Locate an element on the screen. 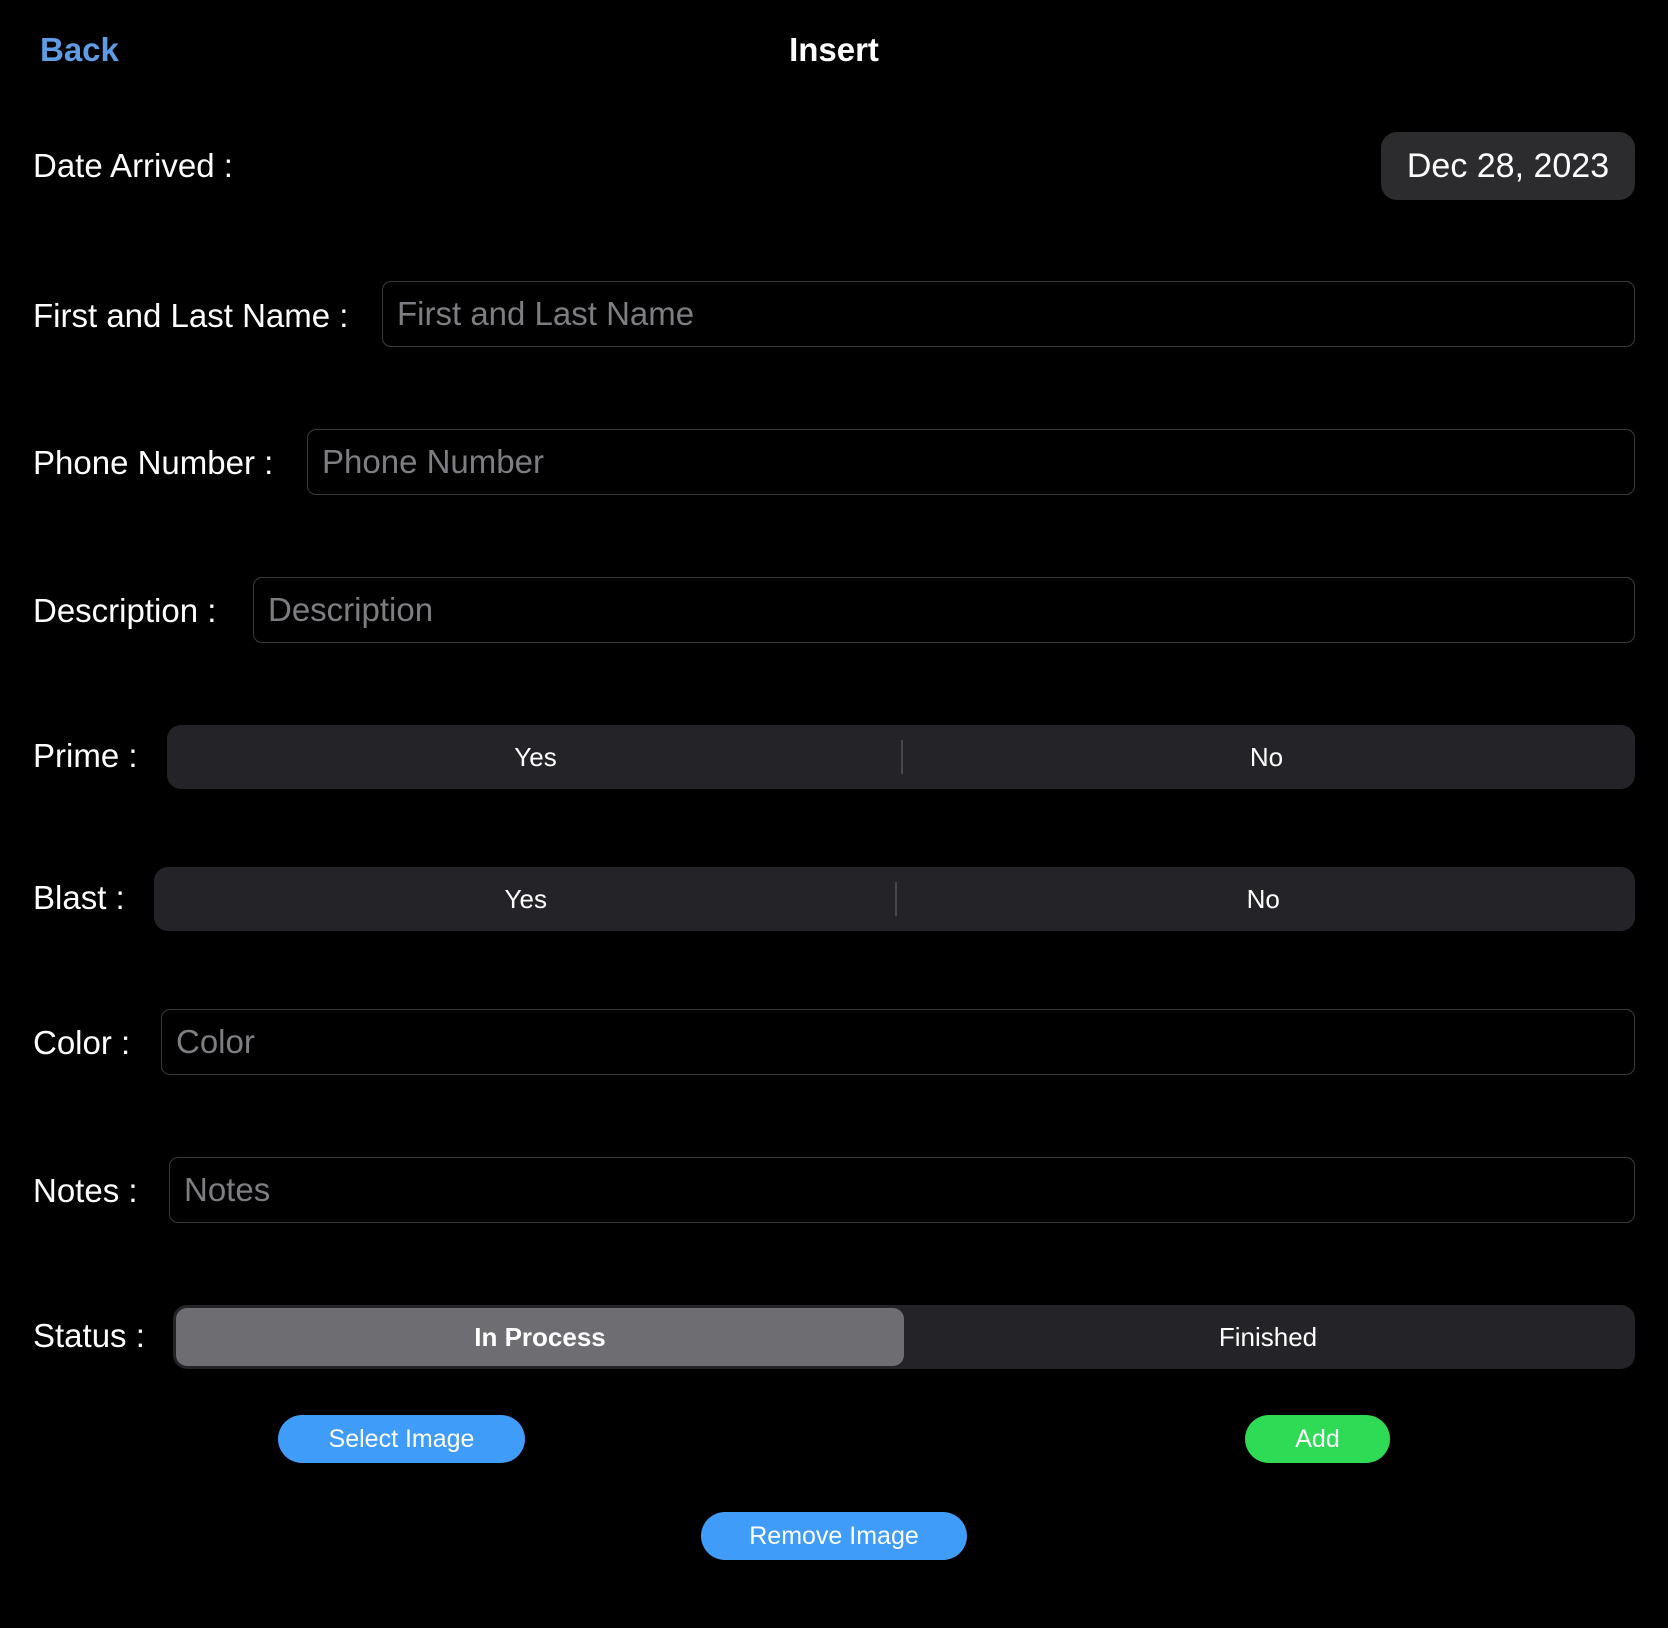 Image resolution: width=1668 pixels, height=1628 pixels. notes-field-container is located at coordinates (902, 1190).